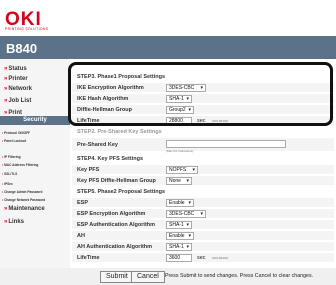 The width and height of the screenshot is (336, 285). Describe the element at coordinates (179, 99) in the screenshot. I see `ike-hash-select: SHA-1 ▾` at that location.